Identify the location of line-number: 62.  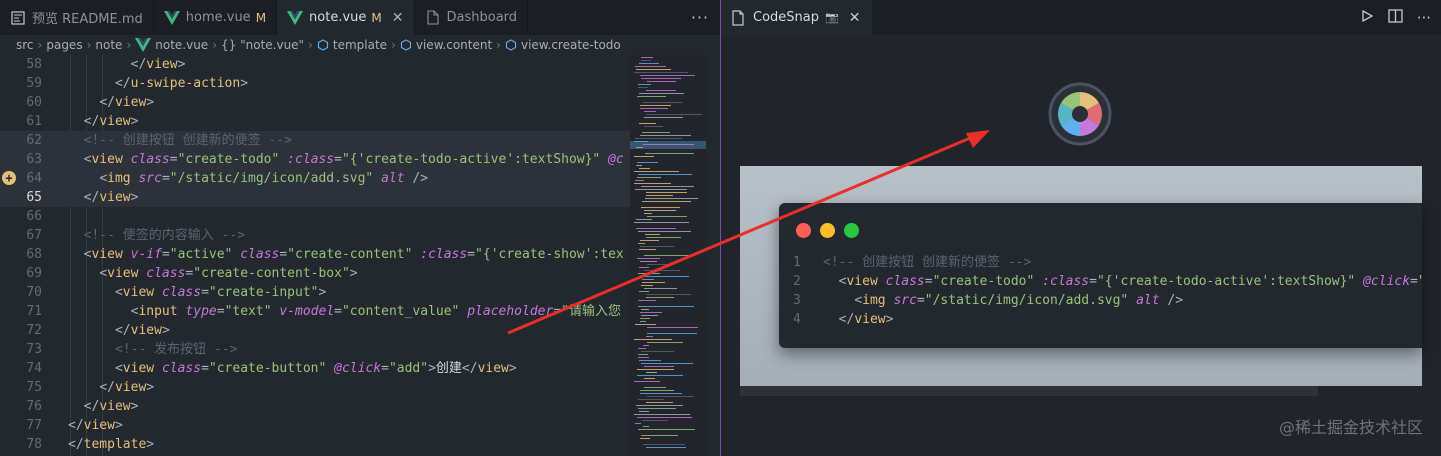
(34, 140).